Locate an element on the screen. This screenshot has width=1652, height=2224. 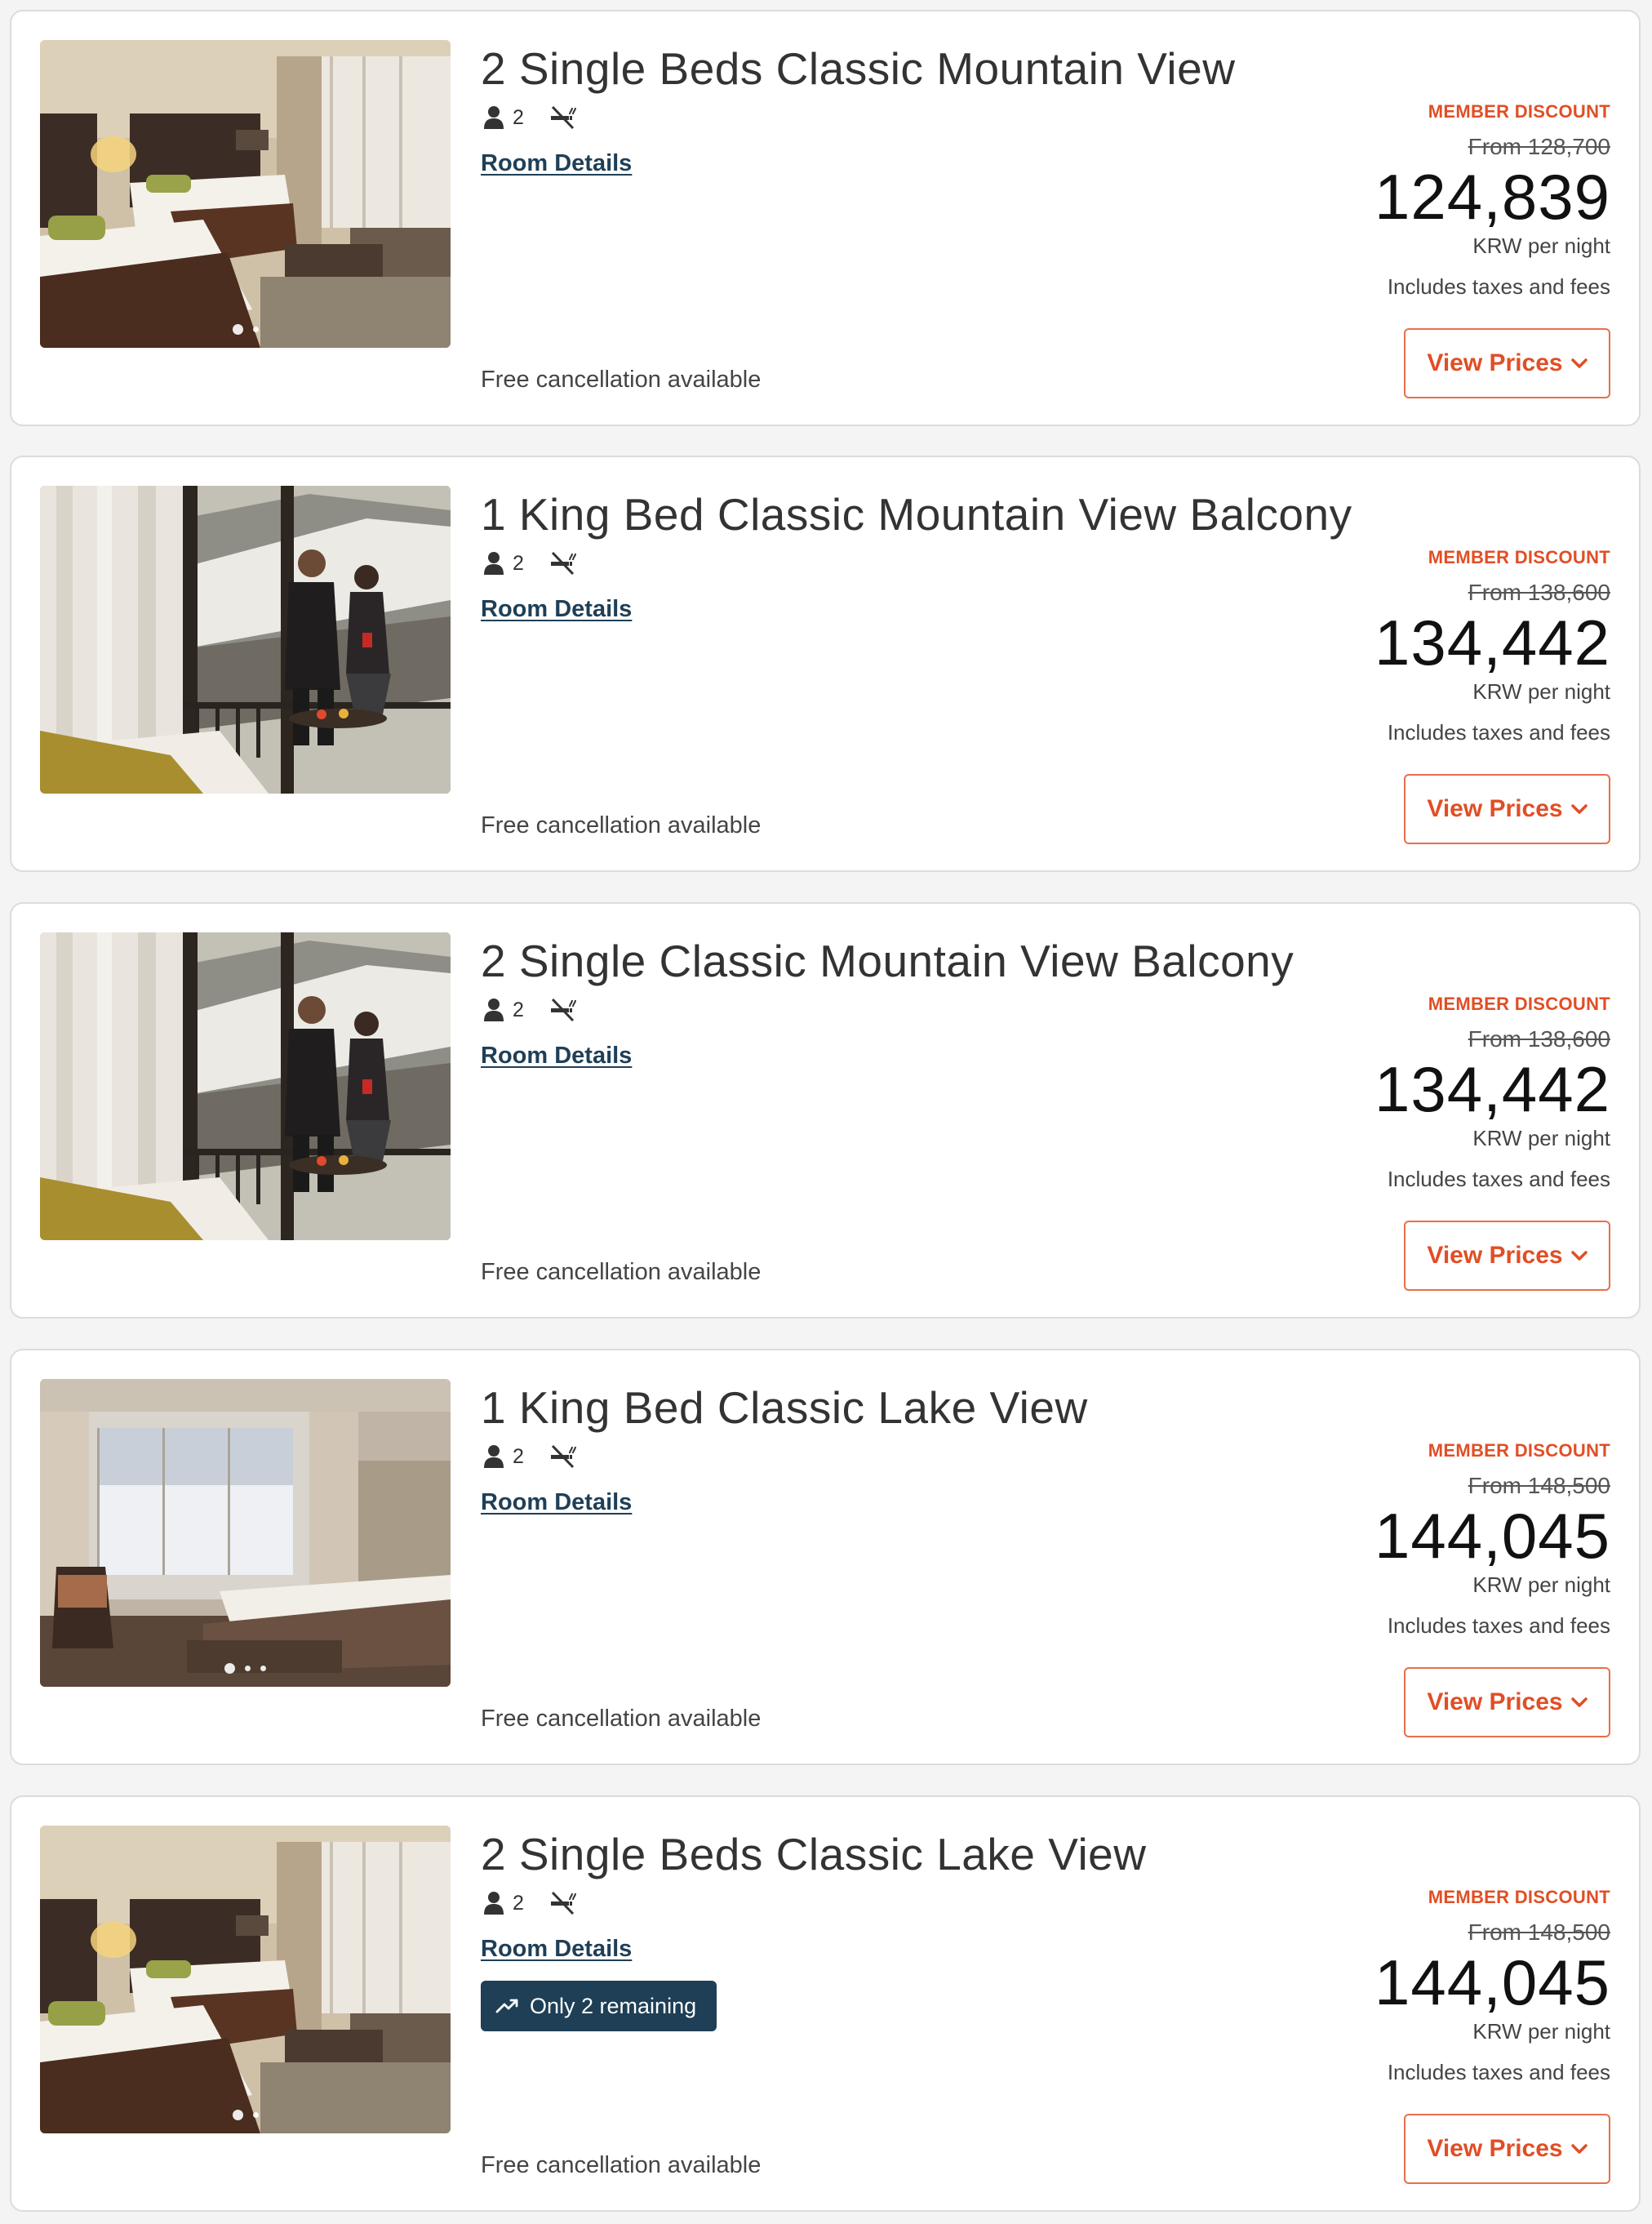
trending-up-icon is located at coordinates (506, 2006).